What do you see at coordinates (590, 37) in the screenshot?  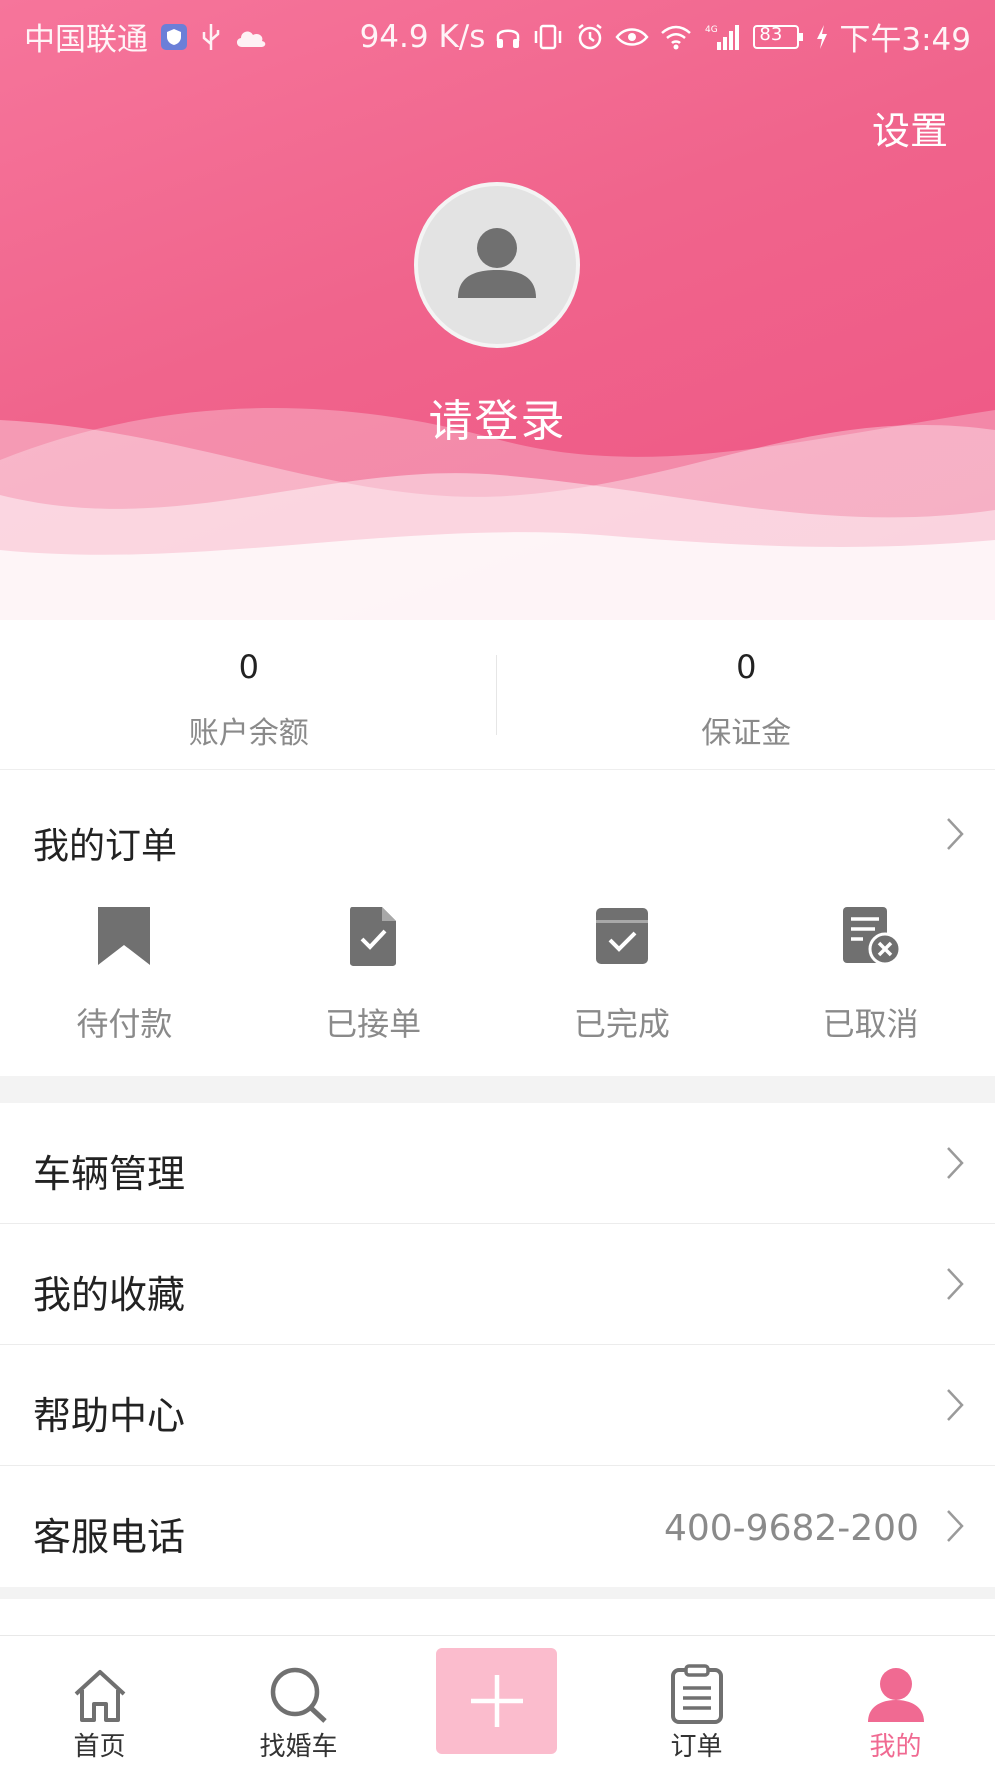 I see `alarm-icon` at bounding box center [590, 37].